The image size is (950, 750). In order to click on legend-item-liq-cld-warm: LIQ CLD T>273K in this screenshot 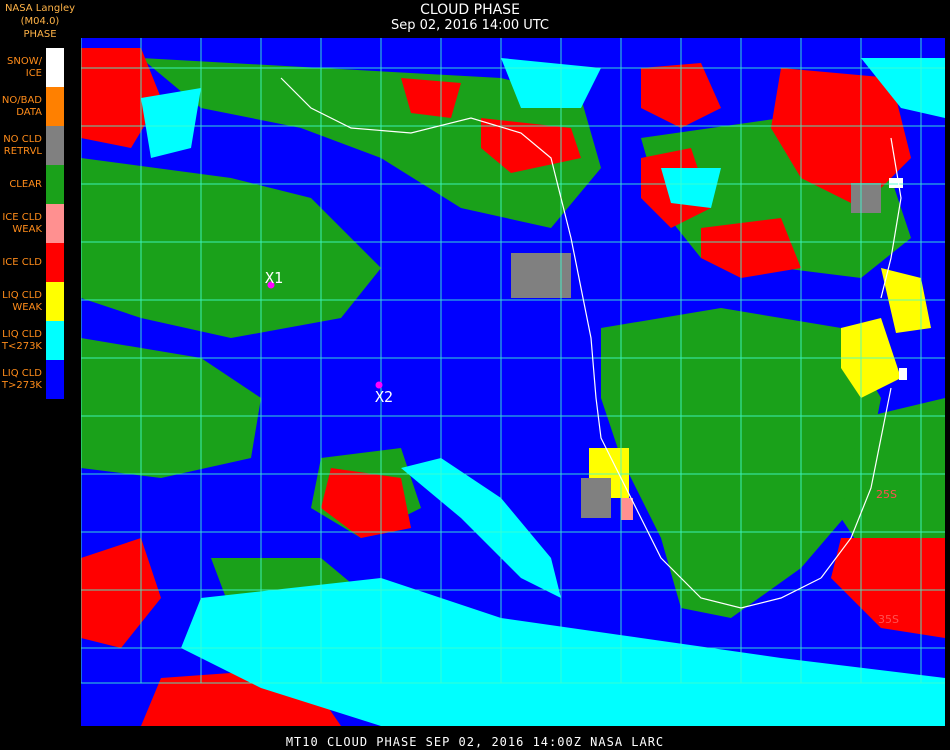, I will do `click(33, 379)`.